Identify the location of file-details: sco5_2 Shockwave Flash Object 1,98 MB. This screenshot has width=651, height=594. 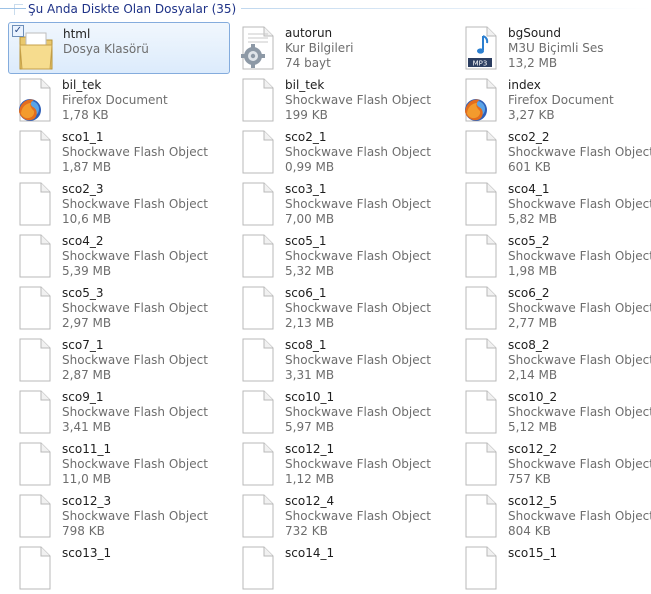
(579, 256).